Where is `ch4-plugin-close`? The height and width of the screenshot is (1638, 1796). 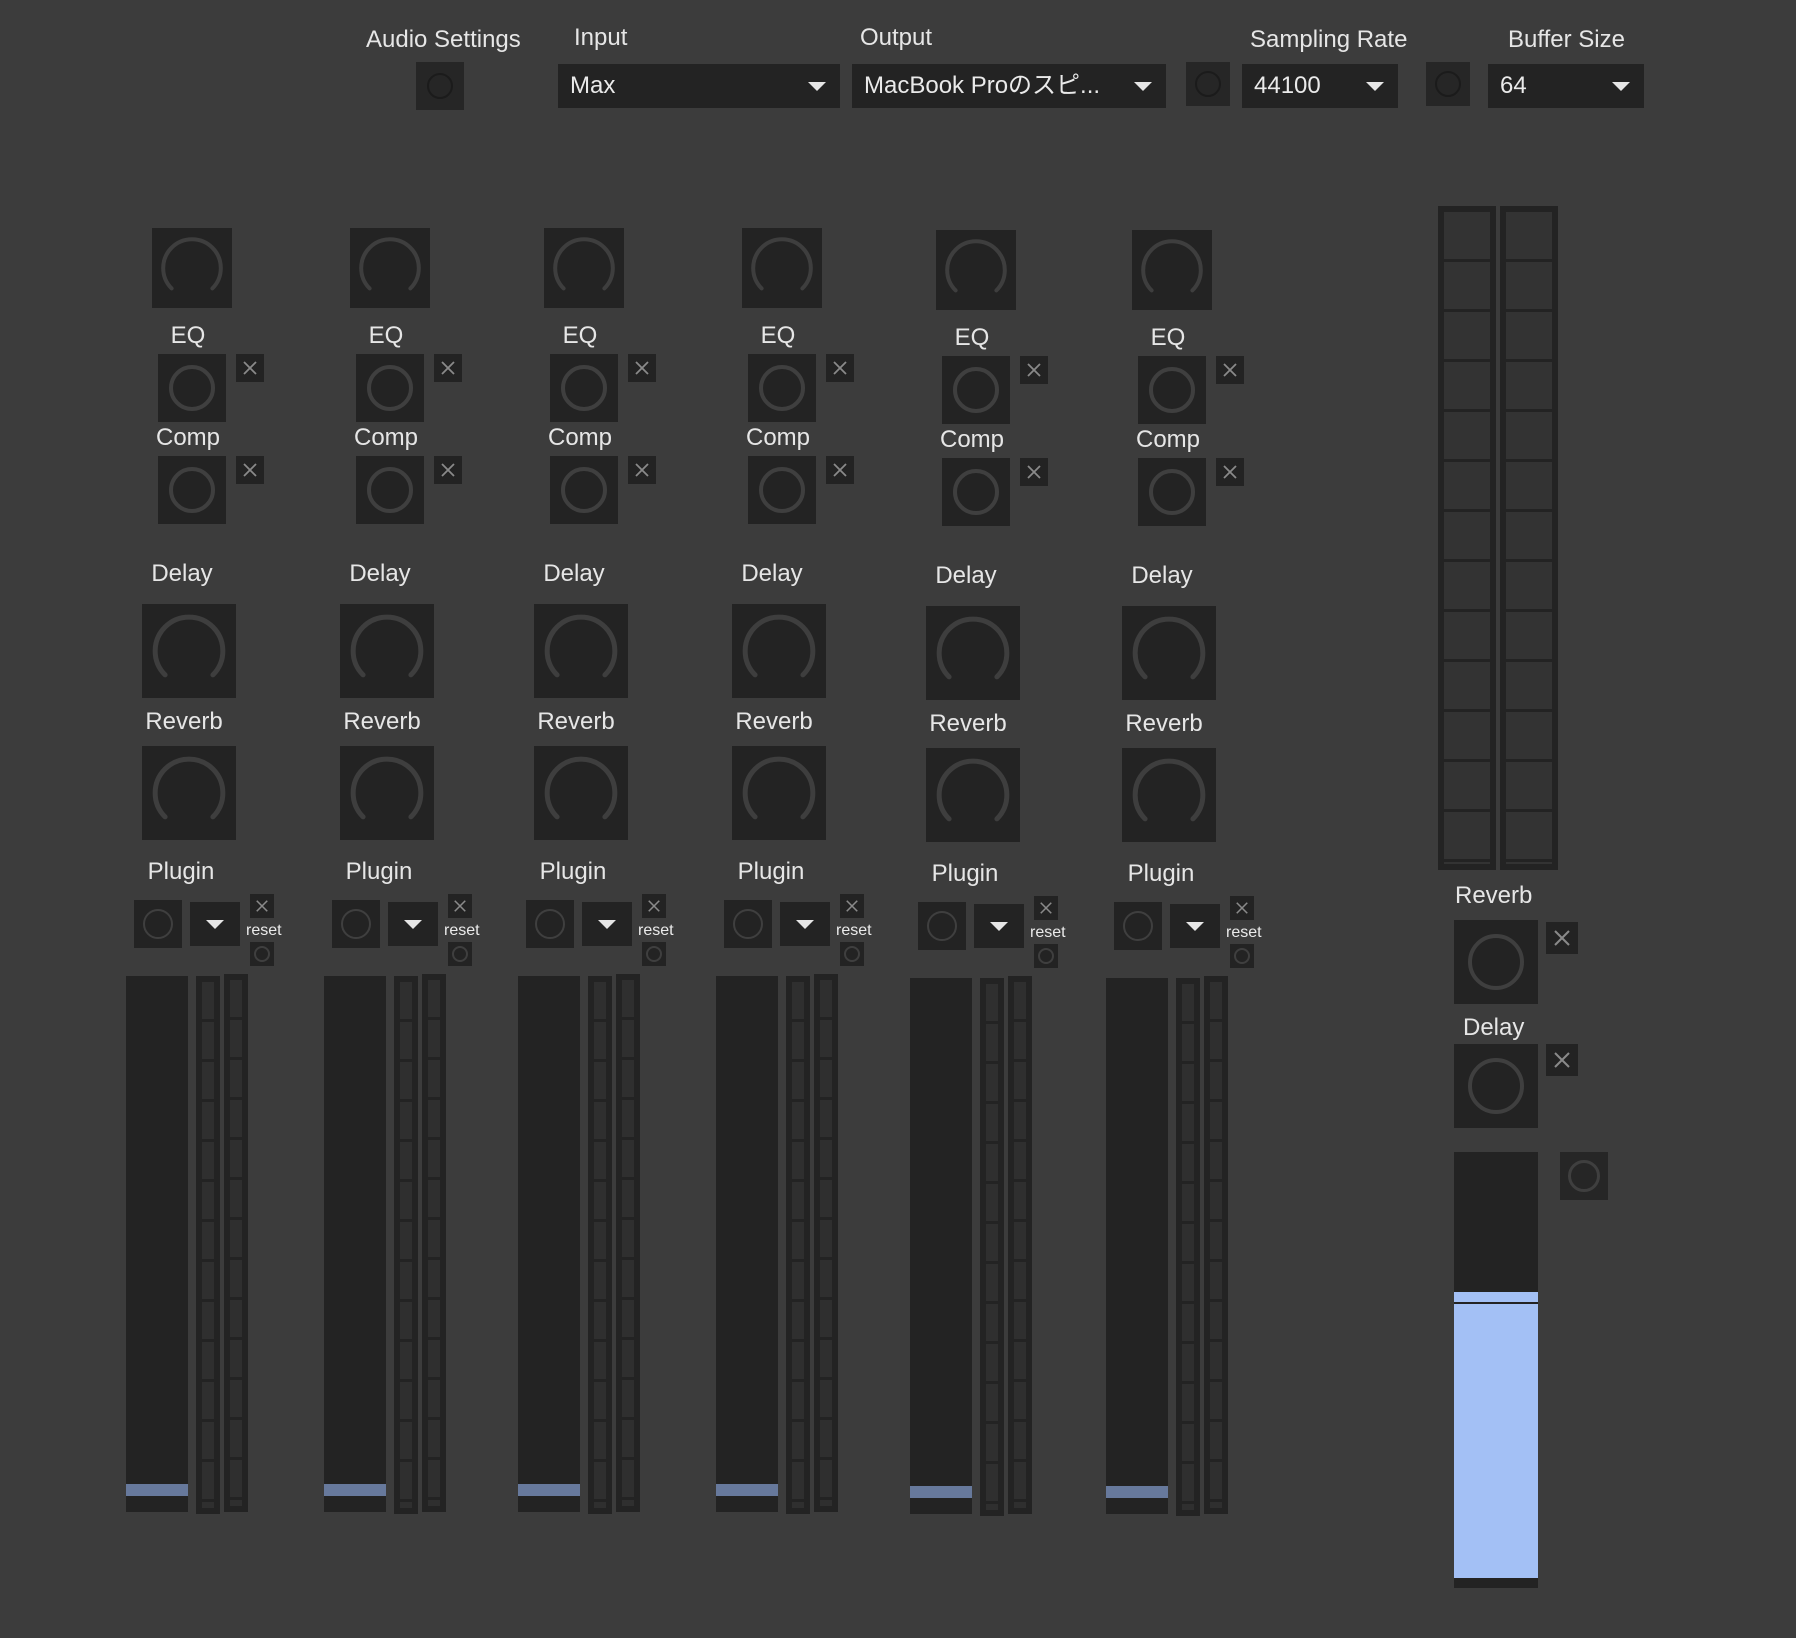
ch4-plugin-close is located at coordinates (852, 906).